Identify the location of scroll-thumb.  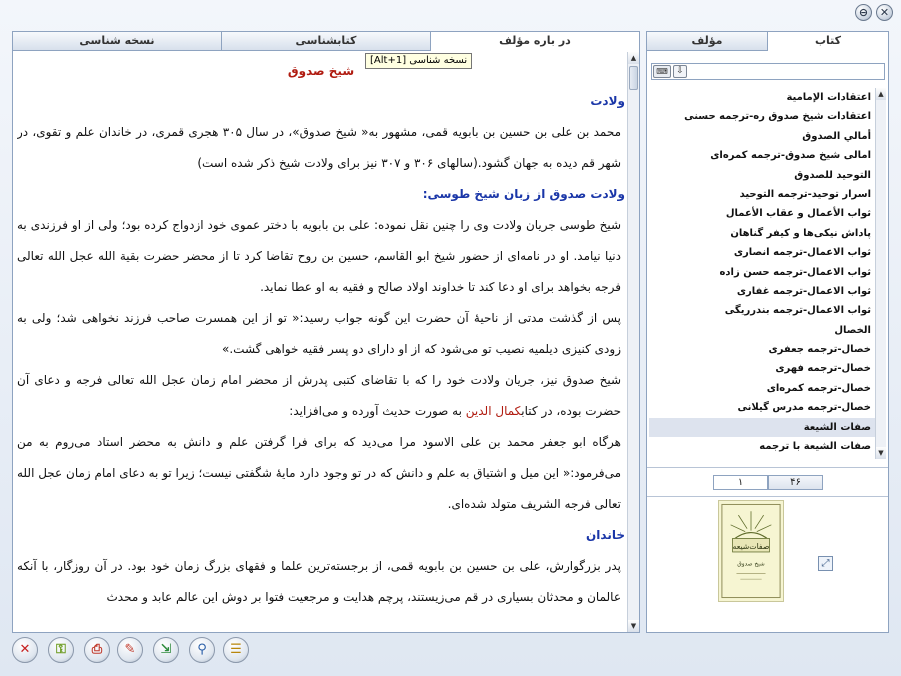
(633, 78).